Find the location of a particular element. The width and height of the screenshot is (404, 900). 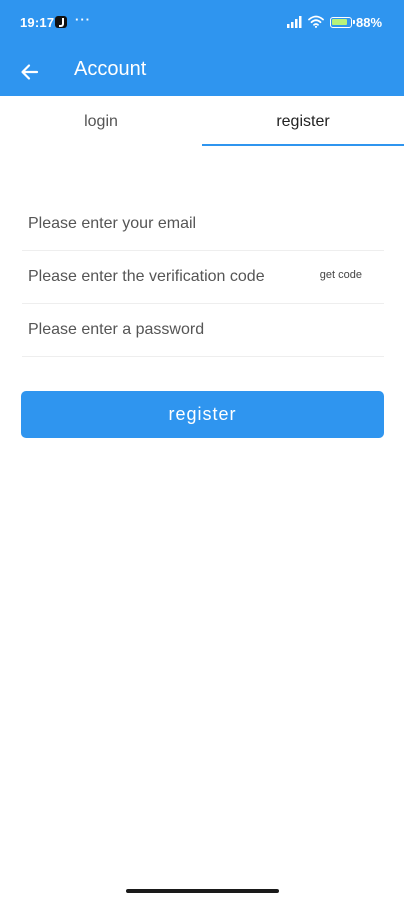

verification-code-input is located at coordinates (159, 277).